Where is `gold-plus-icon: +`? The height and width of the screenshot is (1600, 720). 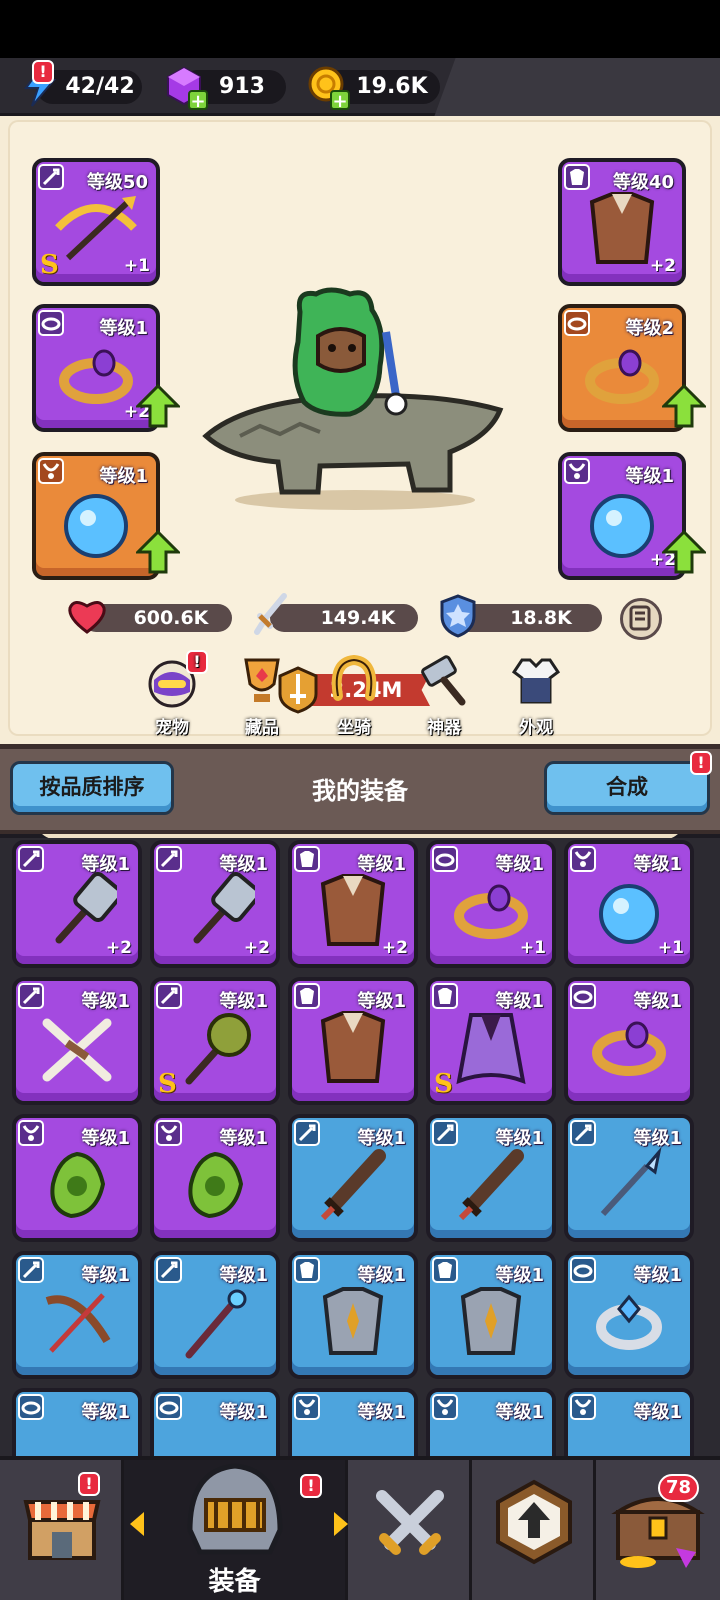 gold-plus-icon: + is located at coordinates (340, 101).